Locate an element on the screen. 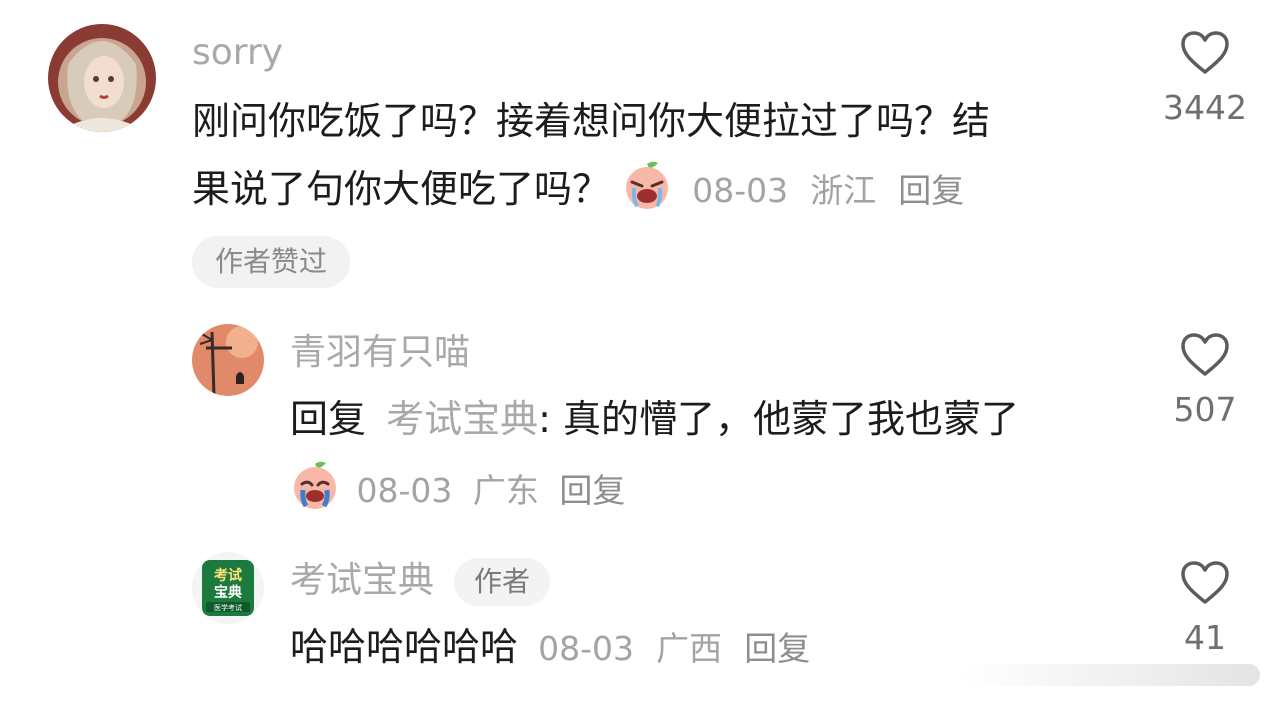 This screenshot has height=706, width=1284. username: sorry is located at coordinates (237, 53).